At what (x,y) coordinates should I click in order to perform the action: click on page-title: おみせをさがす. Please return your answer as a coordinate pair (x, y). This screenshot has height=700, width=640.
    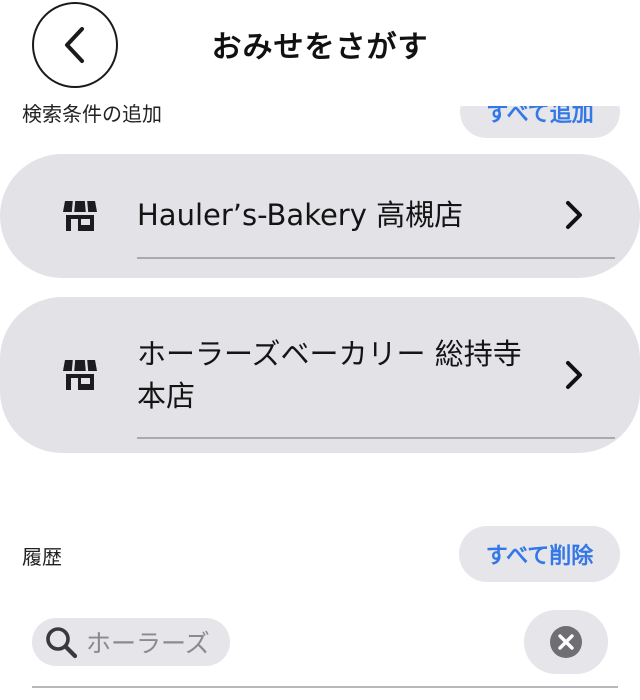
    Looking at the image, I should click on (320, 47).